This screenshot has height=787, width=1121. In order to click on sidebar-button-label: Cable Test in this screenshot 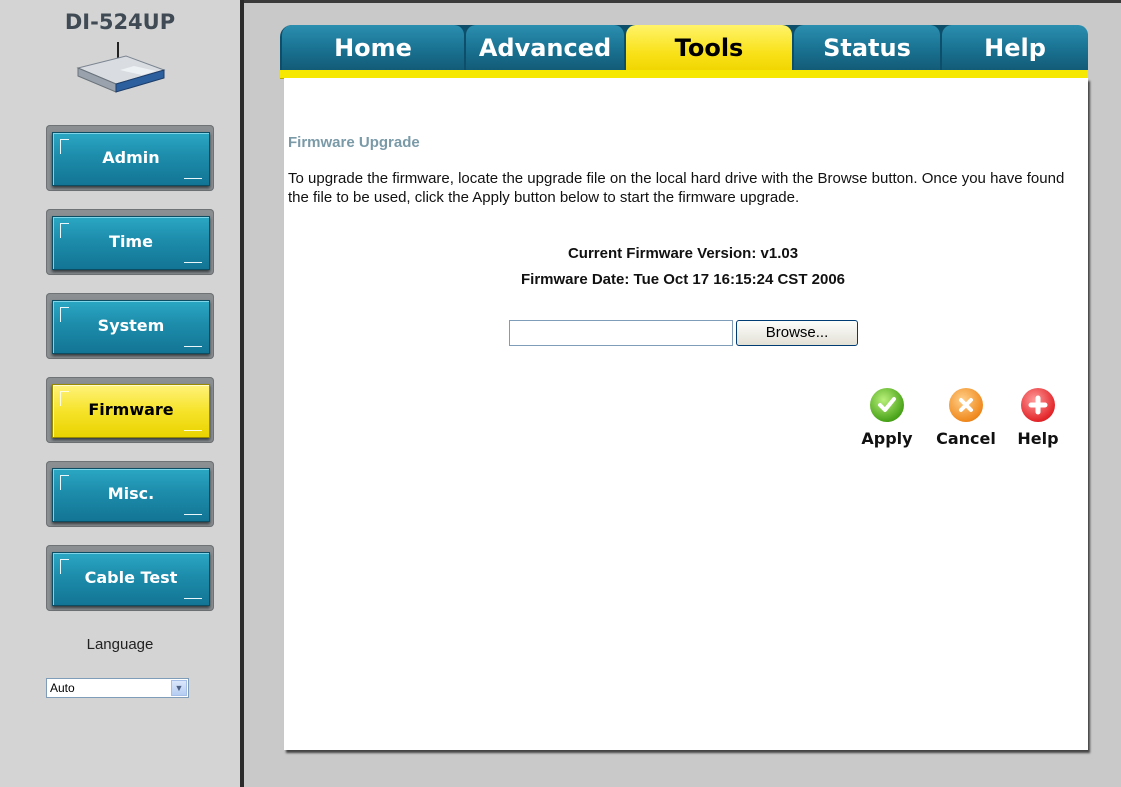, I will do `click(131, 577)`.